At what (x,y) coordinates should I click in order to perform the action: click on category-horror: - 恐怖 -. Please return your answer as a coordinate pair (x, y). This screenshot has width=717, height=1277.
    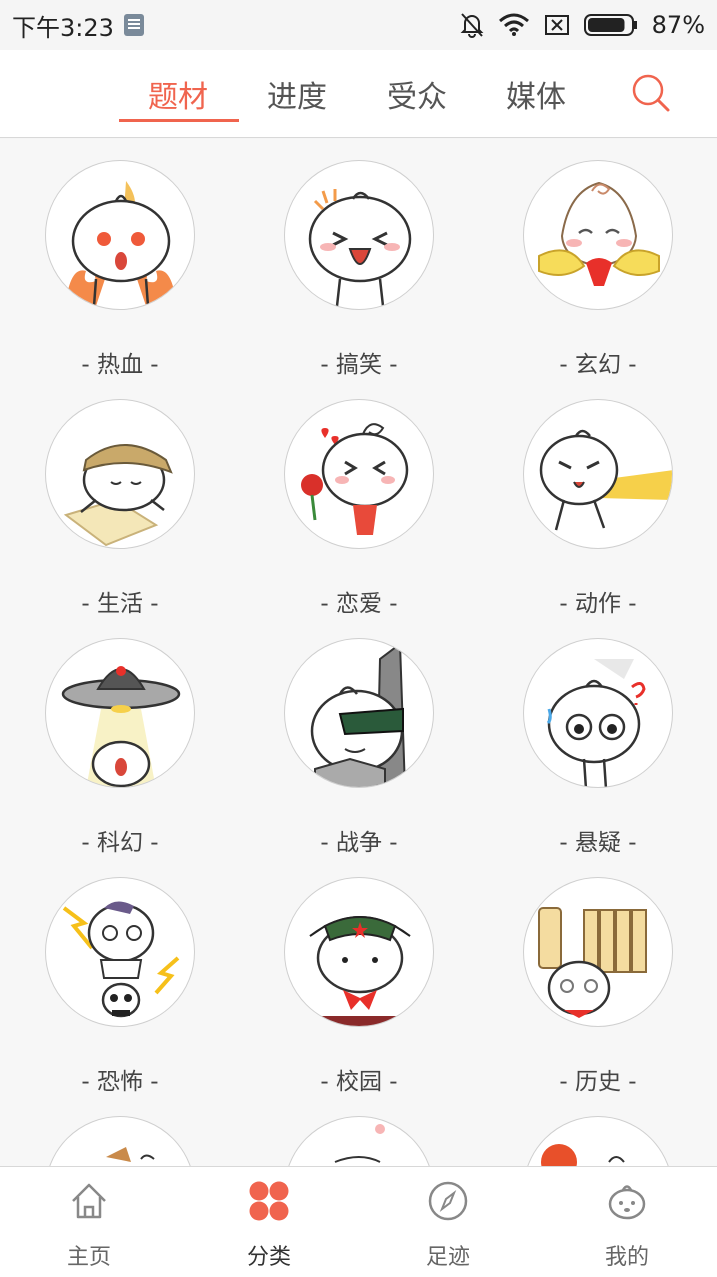
    Looking at the image, I should click on (120, 986).